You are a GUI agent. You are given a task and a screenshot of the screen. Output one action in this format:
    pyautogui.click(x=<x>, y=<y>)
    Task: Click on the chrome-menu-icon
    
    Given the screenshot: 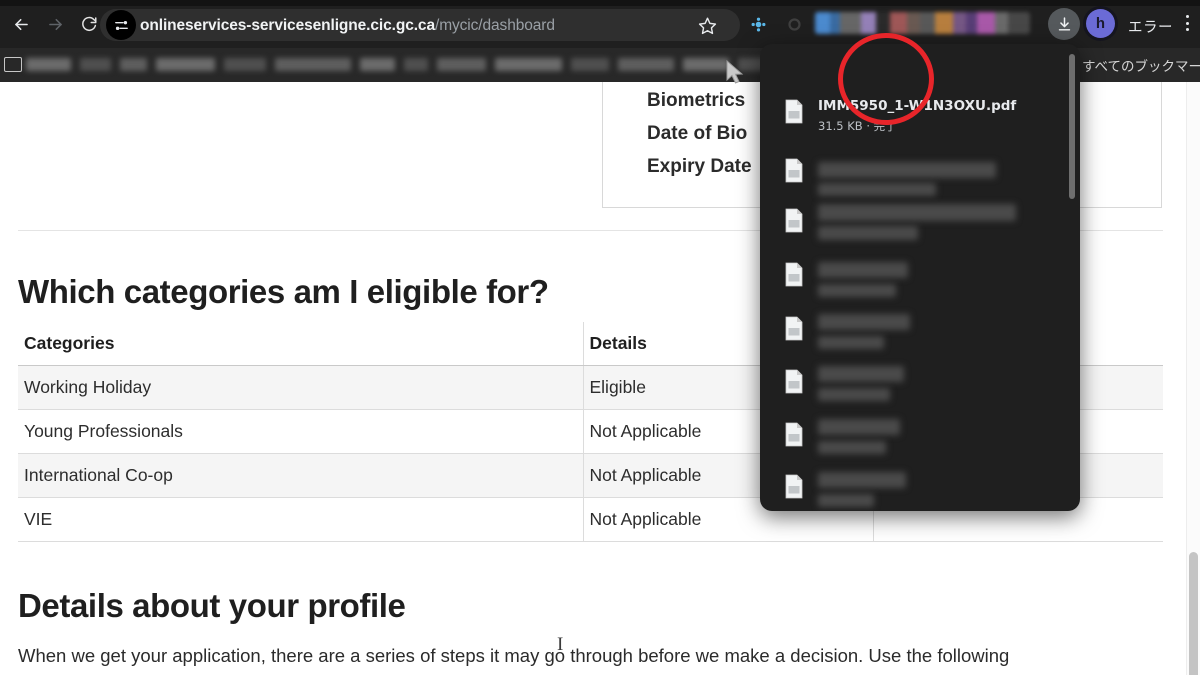 What is the action you would take?
    pyautogui.click(x=1187, y=23)
    